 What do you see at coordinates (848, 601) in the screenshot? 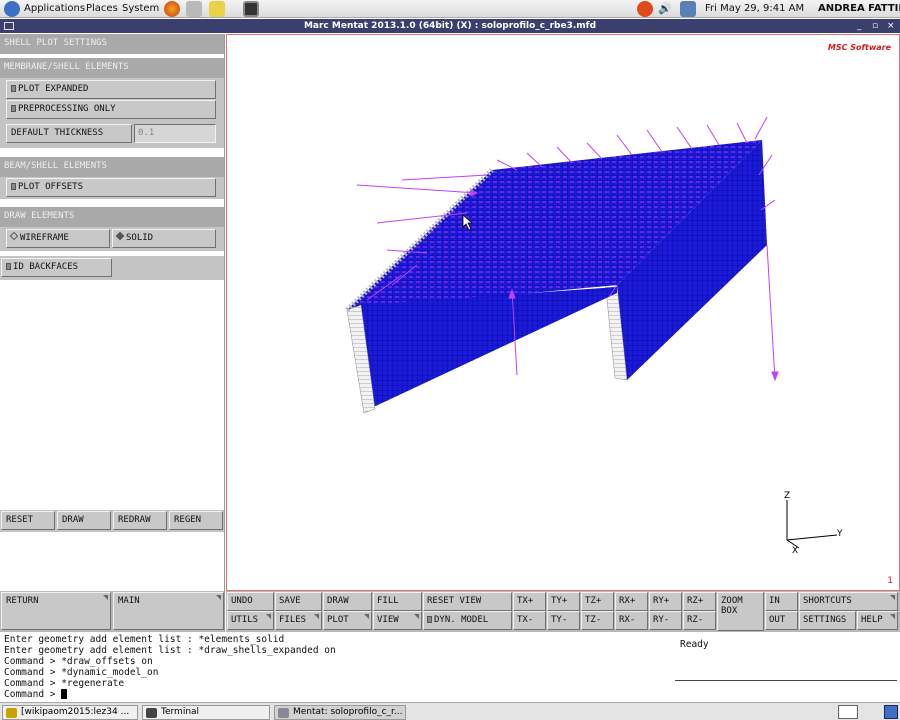
I see `shortcuts-button: SHORTCUTS` at bounding box center [848, 601].